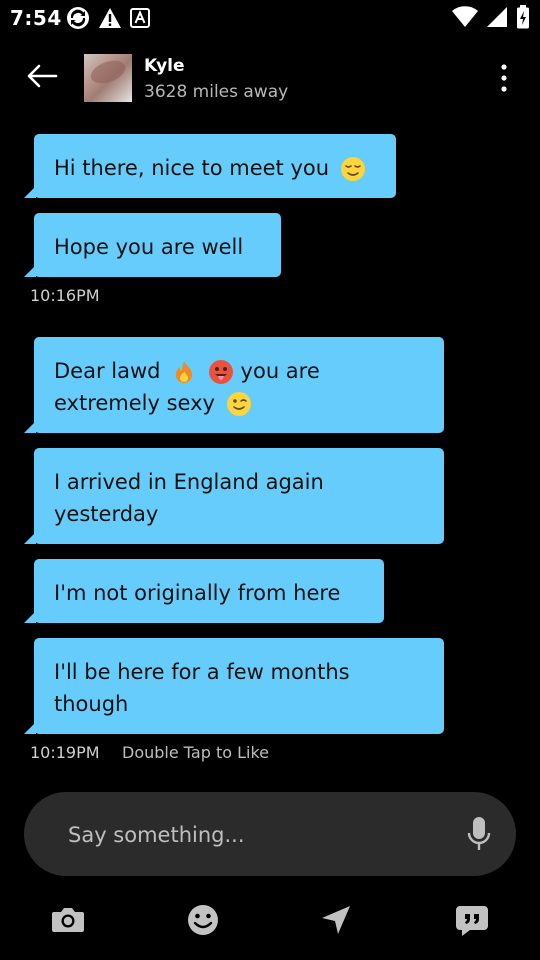 This screenshot has width=540, height=960. Describe the element at coordinates (270, 18) in the screenshot. I see `status-bar: 7:54` at that location.